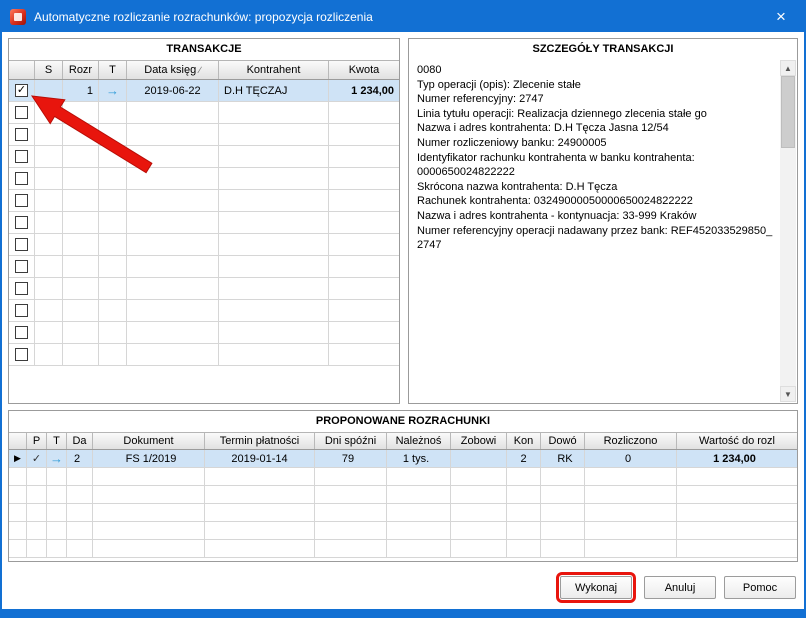 This screenshot has width=806, height=618. I want to click on col-header-dokument: Dokument, so click(149, 441).